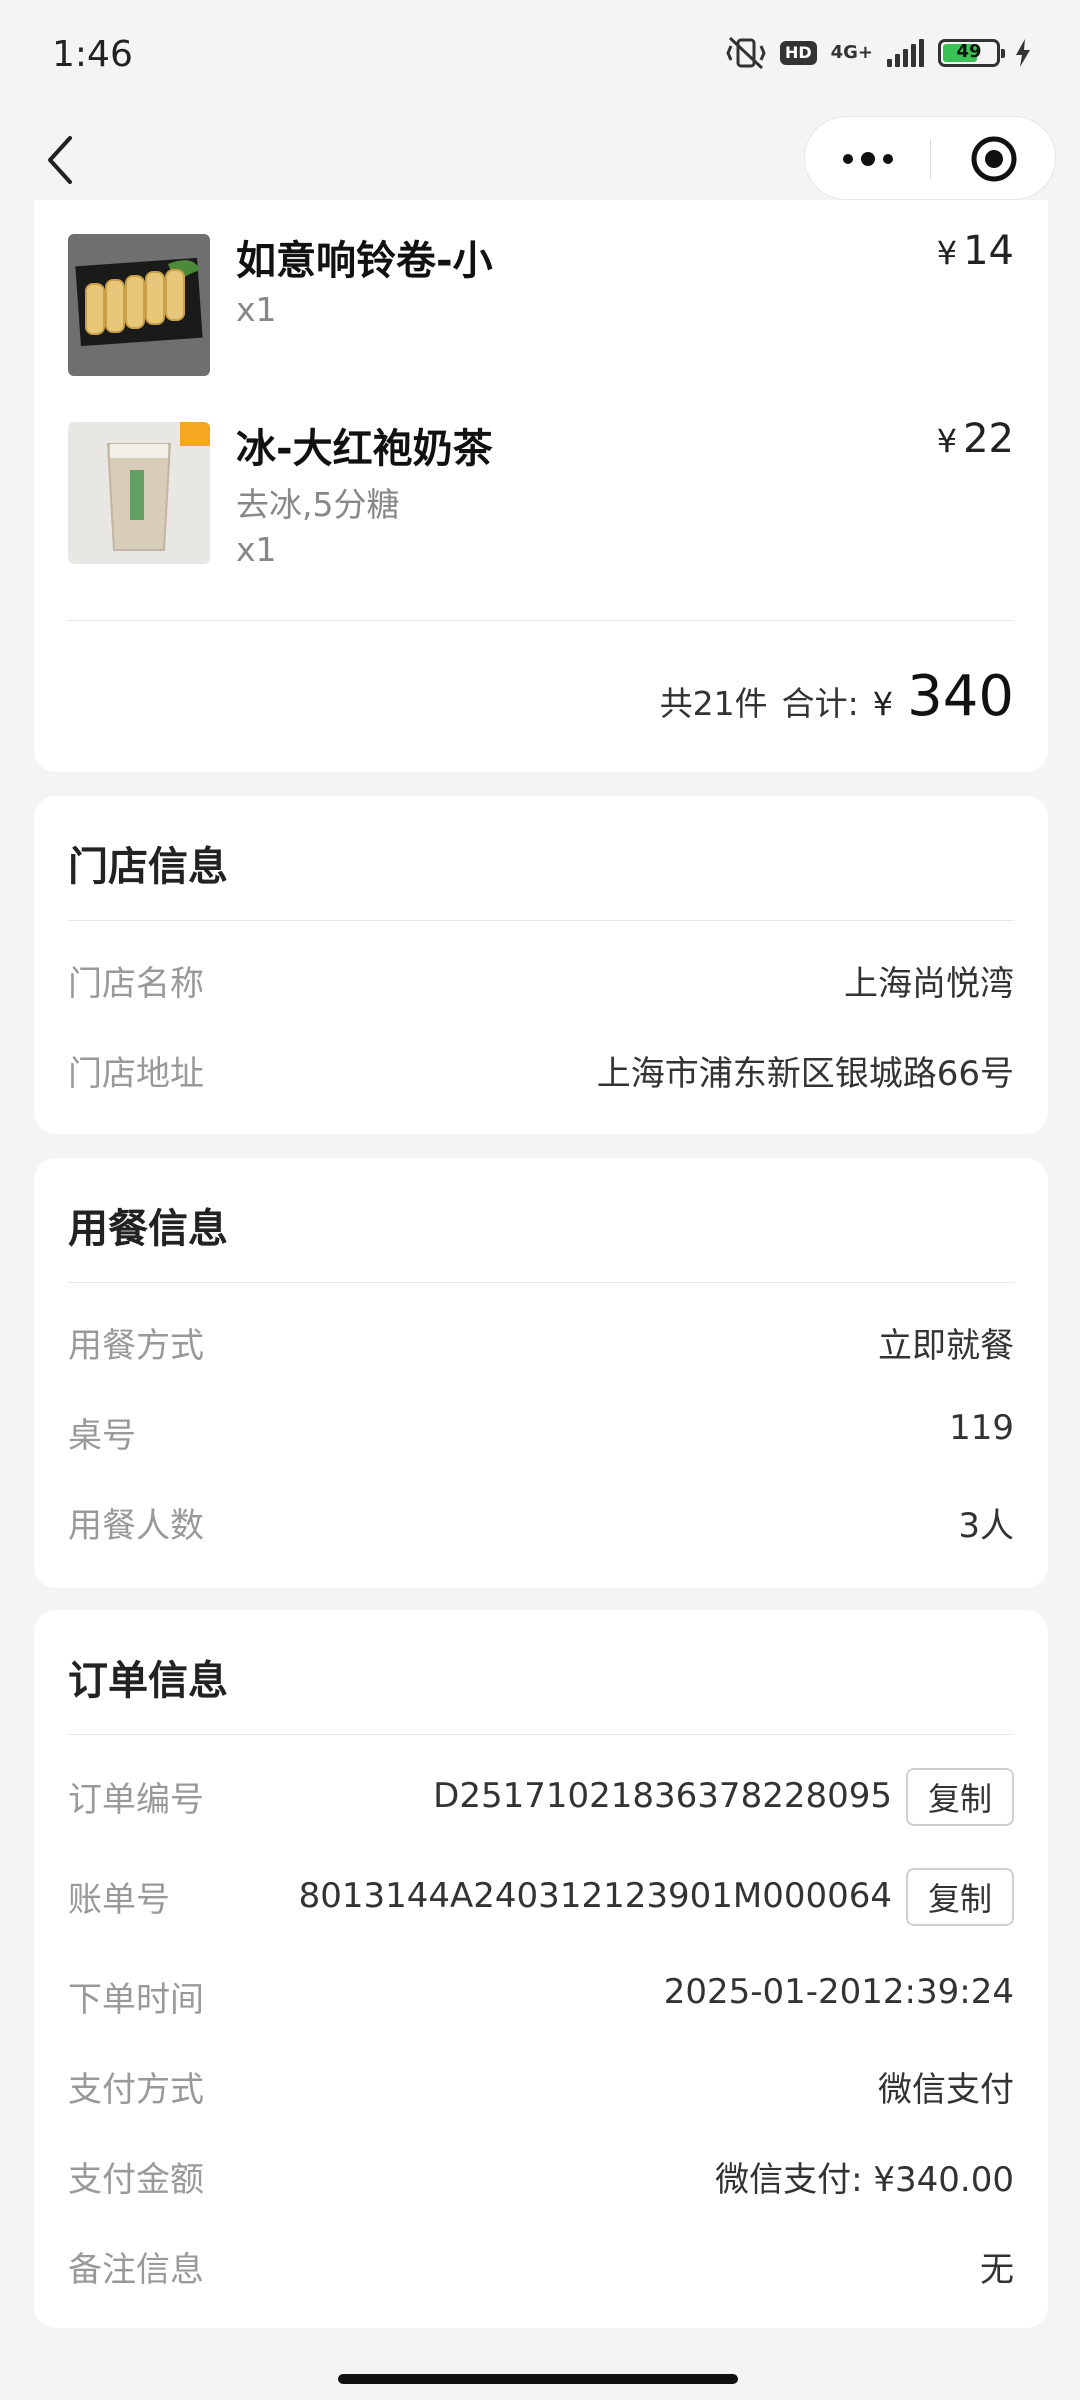  Describe the element at coordinates (541, 302) in the screenshot. I see `order-item: 如意响铃卷-小 x1 ¥14` at that location.